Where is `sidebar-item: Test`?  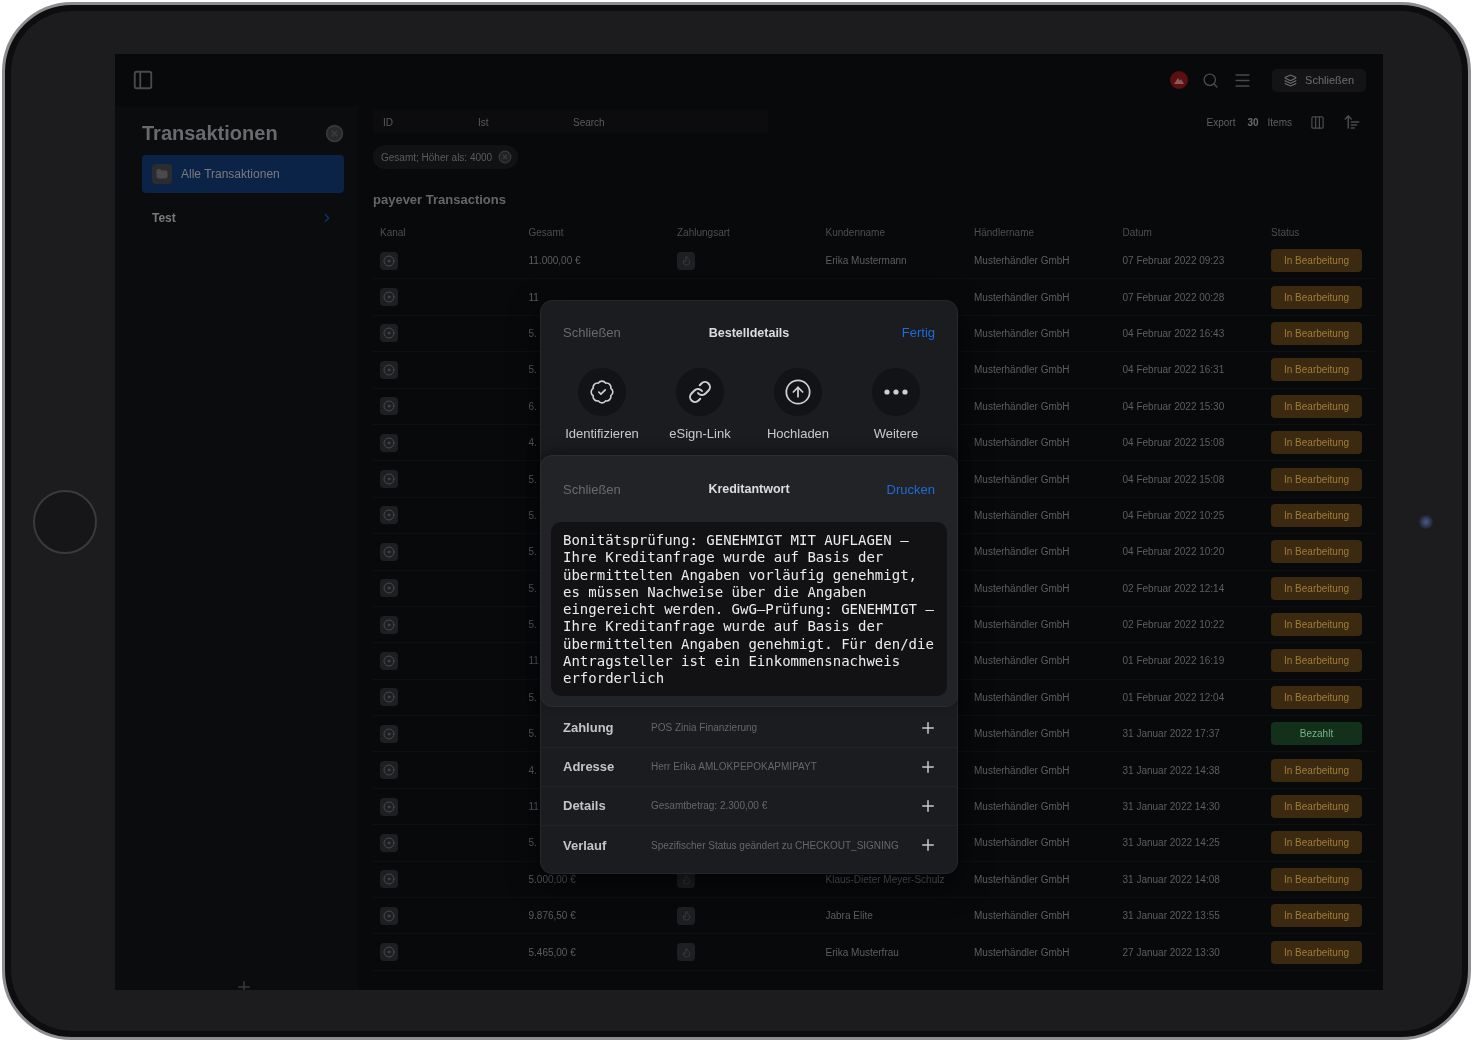
sidebar-item: Test is located at coordinates (243, 218).